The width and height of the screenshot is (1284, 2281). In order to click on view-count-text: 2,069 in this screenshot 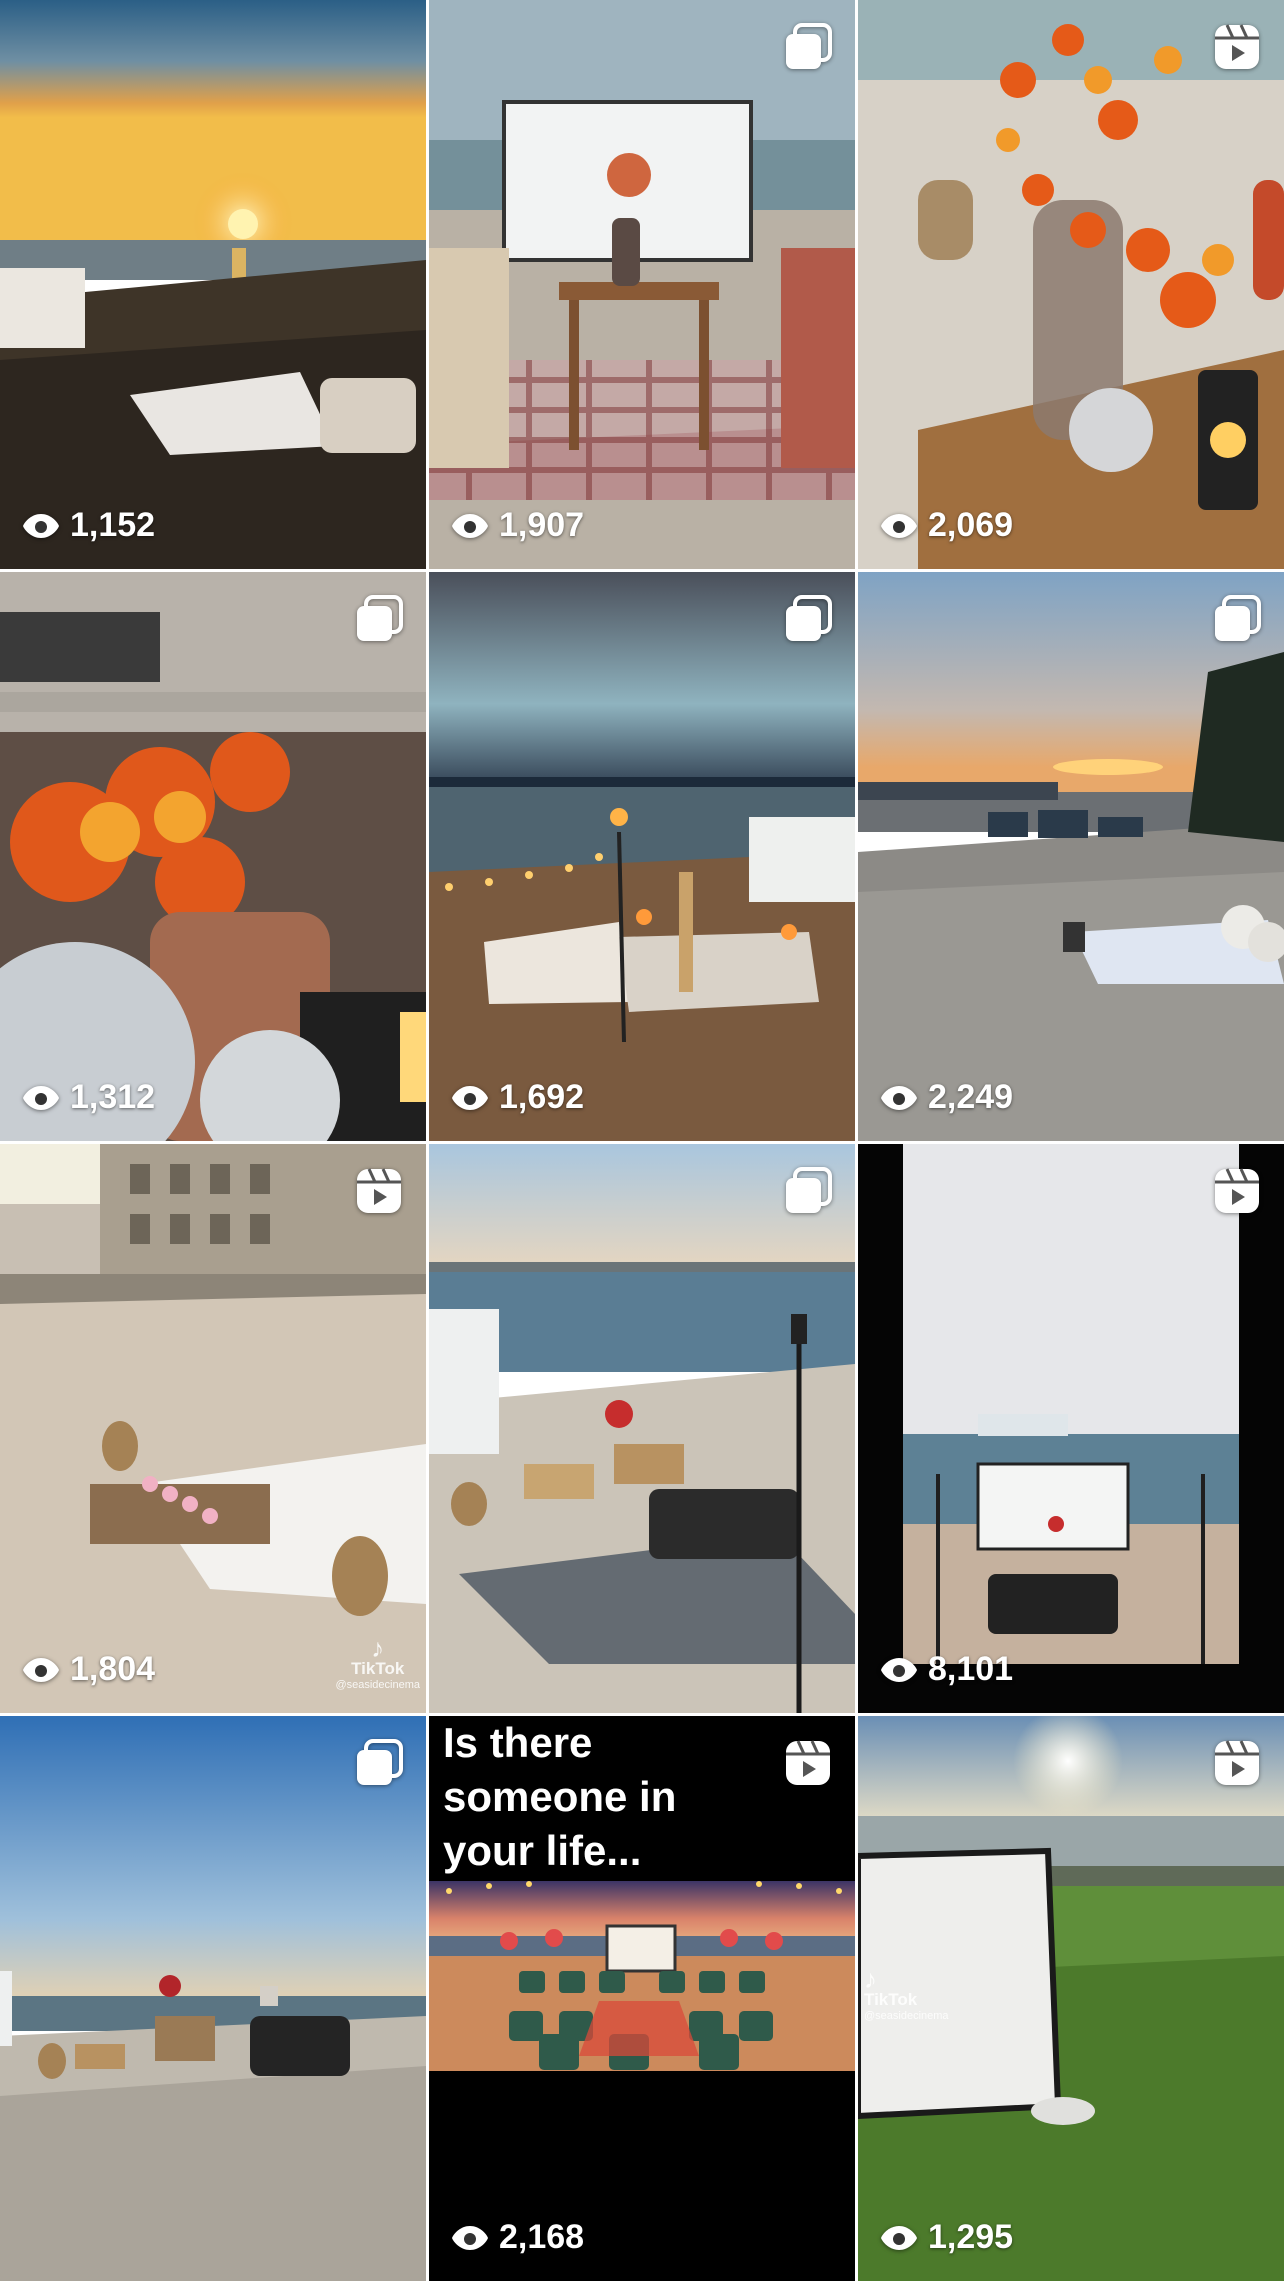, I will do `click(971, 525)`.